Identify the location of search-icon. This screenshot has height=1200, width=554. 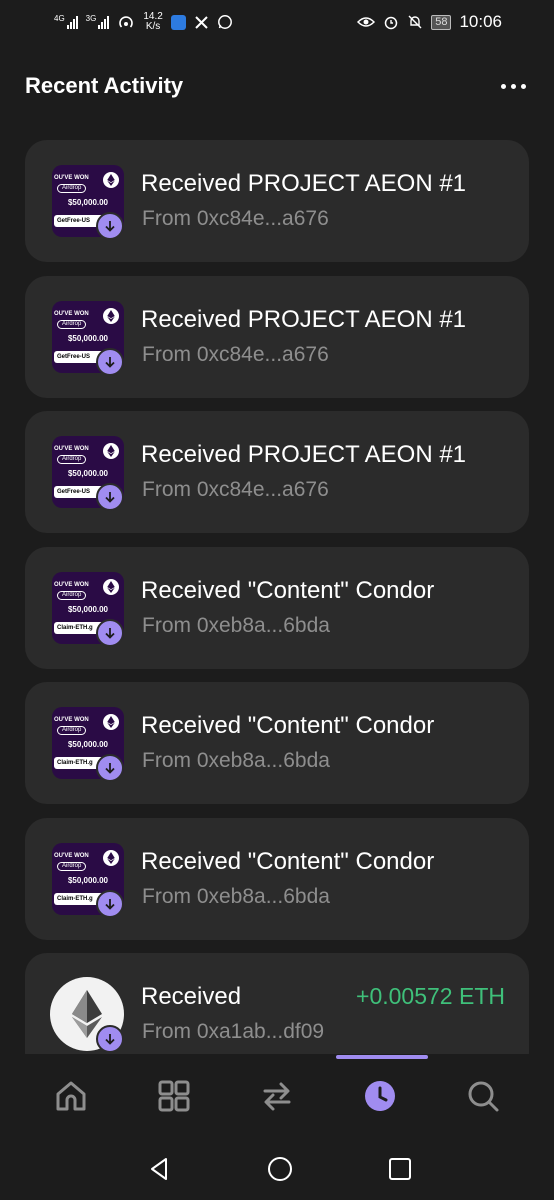
(483, 1096).